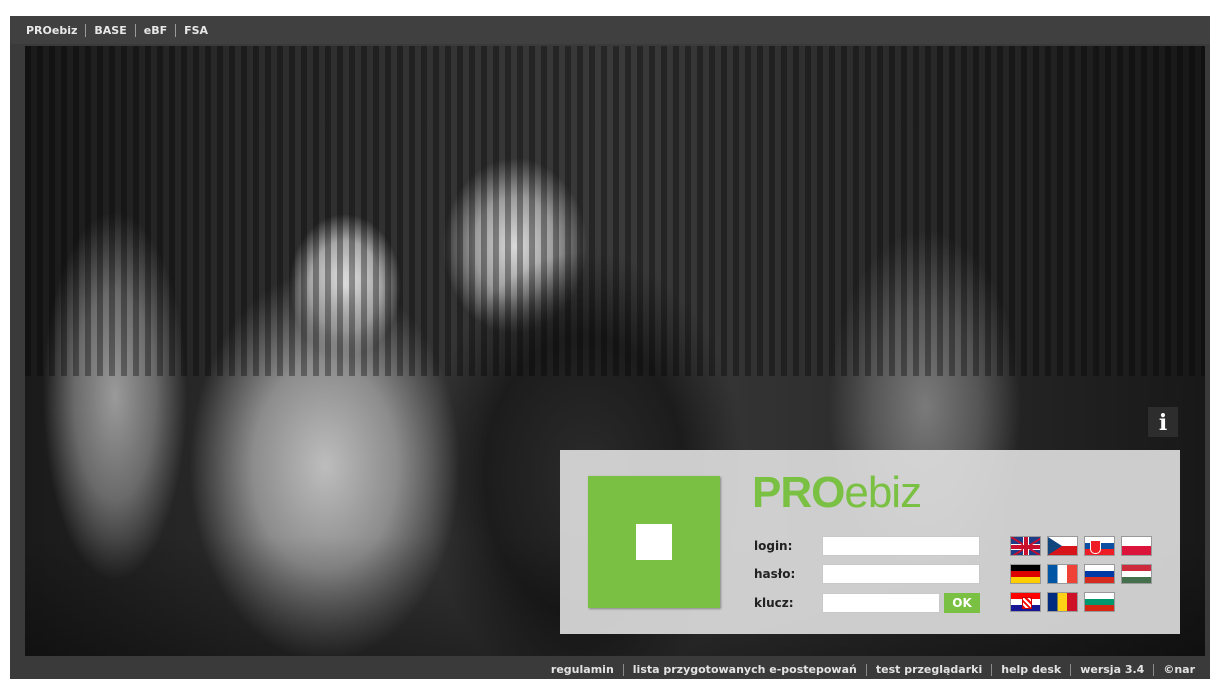 The image size is (1210, 679). I want to click on ok-button: OK, so click(962, 603).